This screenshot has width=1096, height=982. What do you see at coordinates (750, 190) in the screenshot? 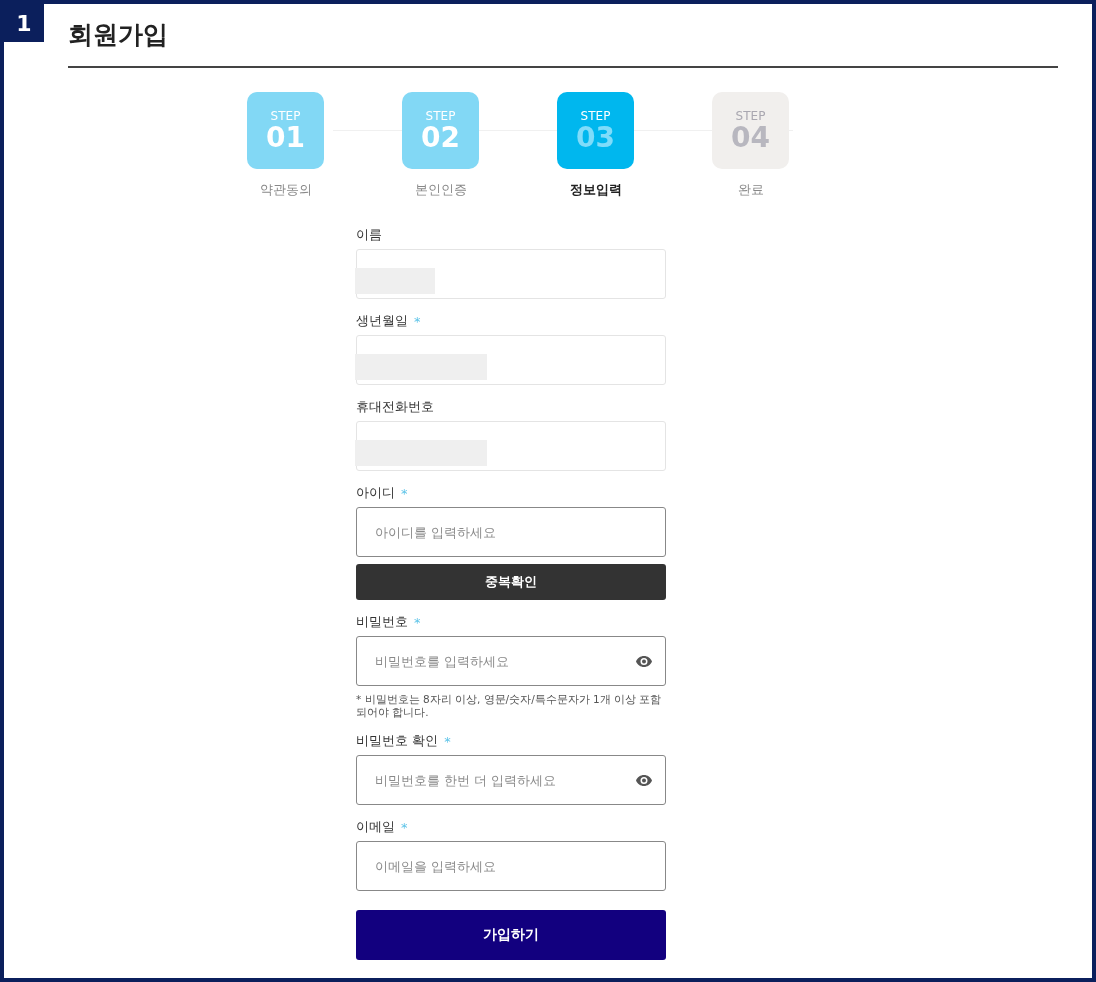
I see `step-label: 완료` at bounding box center [750, 190].